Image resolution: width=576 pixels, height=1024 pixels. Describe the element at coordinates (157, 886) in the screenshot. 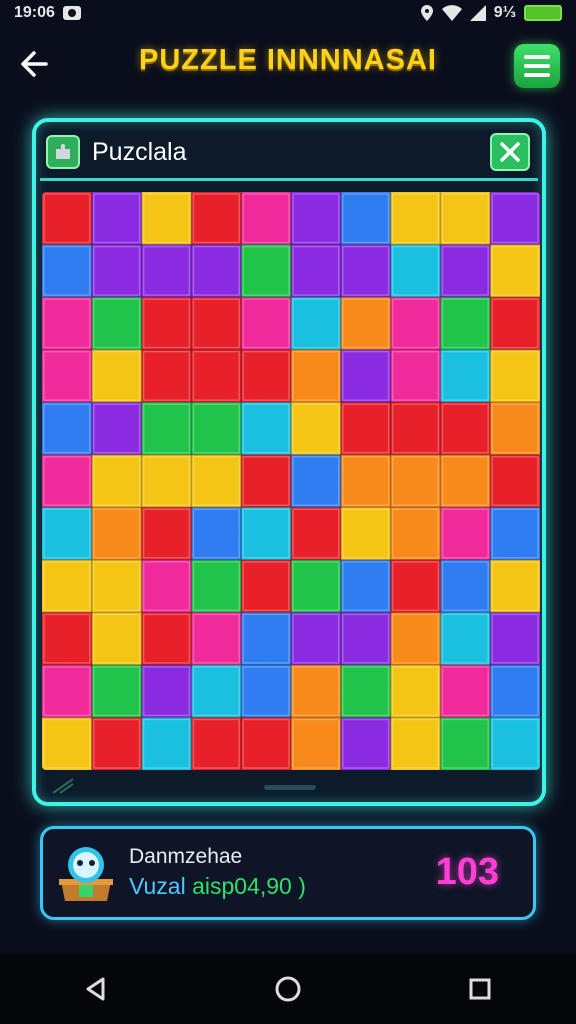

I see `player-sub-prefix: Vuzal` at that location.